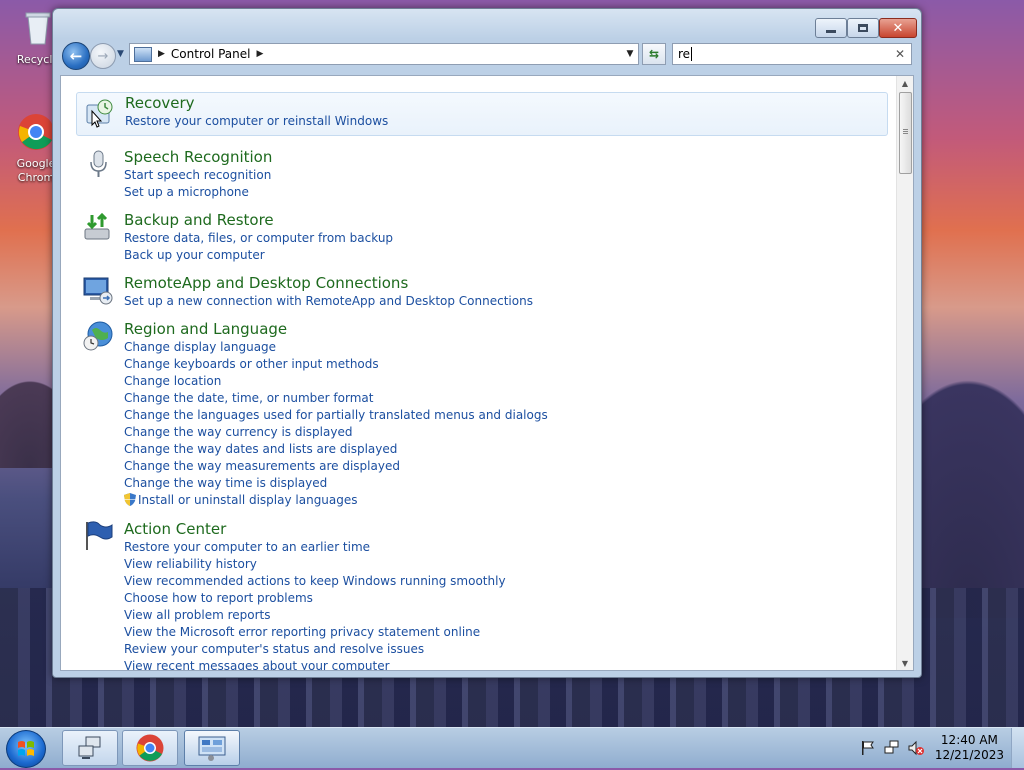  What do you see at coordinates (172, 381) in the screenshot?
I see `task-link: Change location` at bounding box center [172, 381].